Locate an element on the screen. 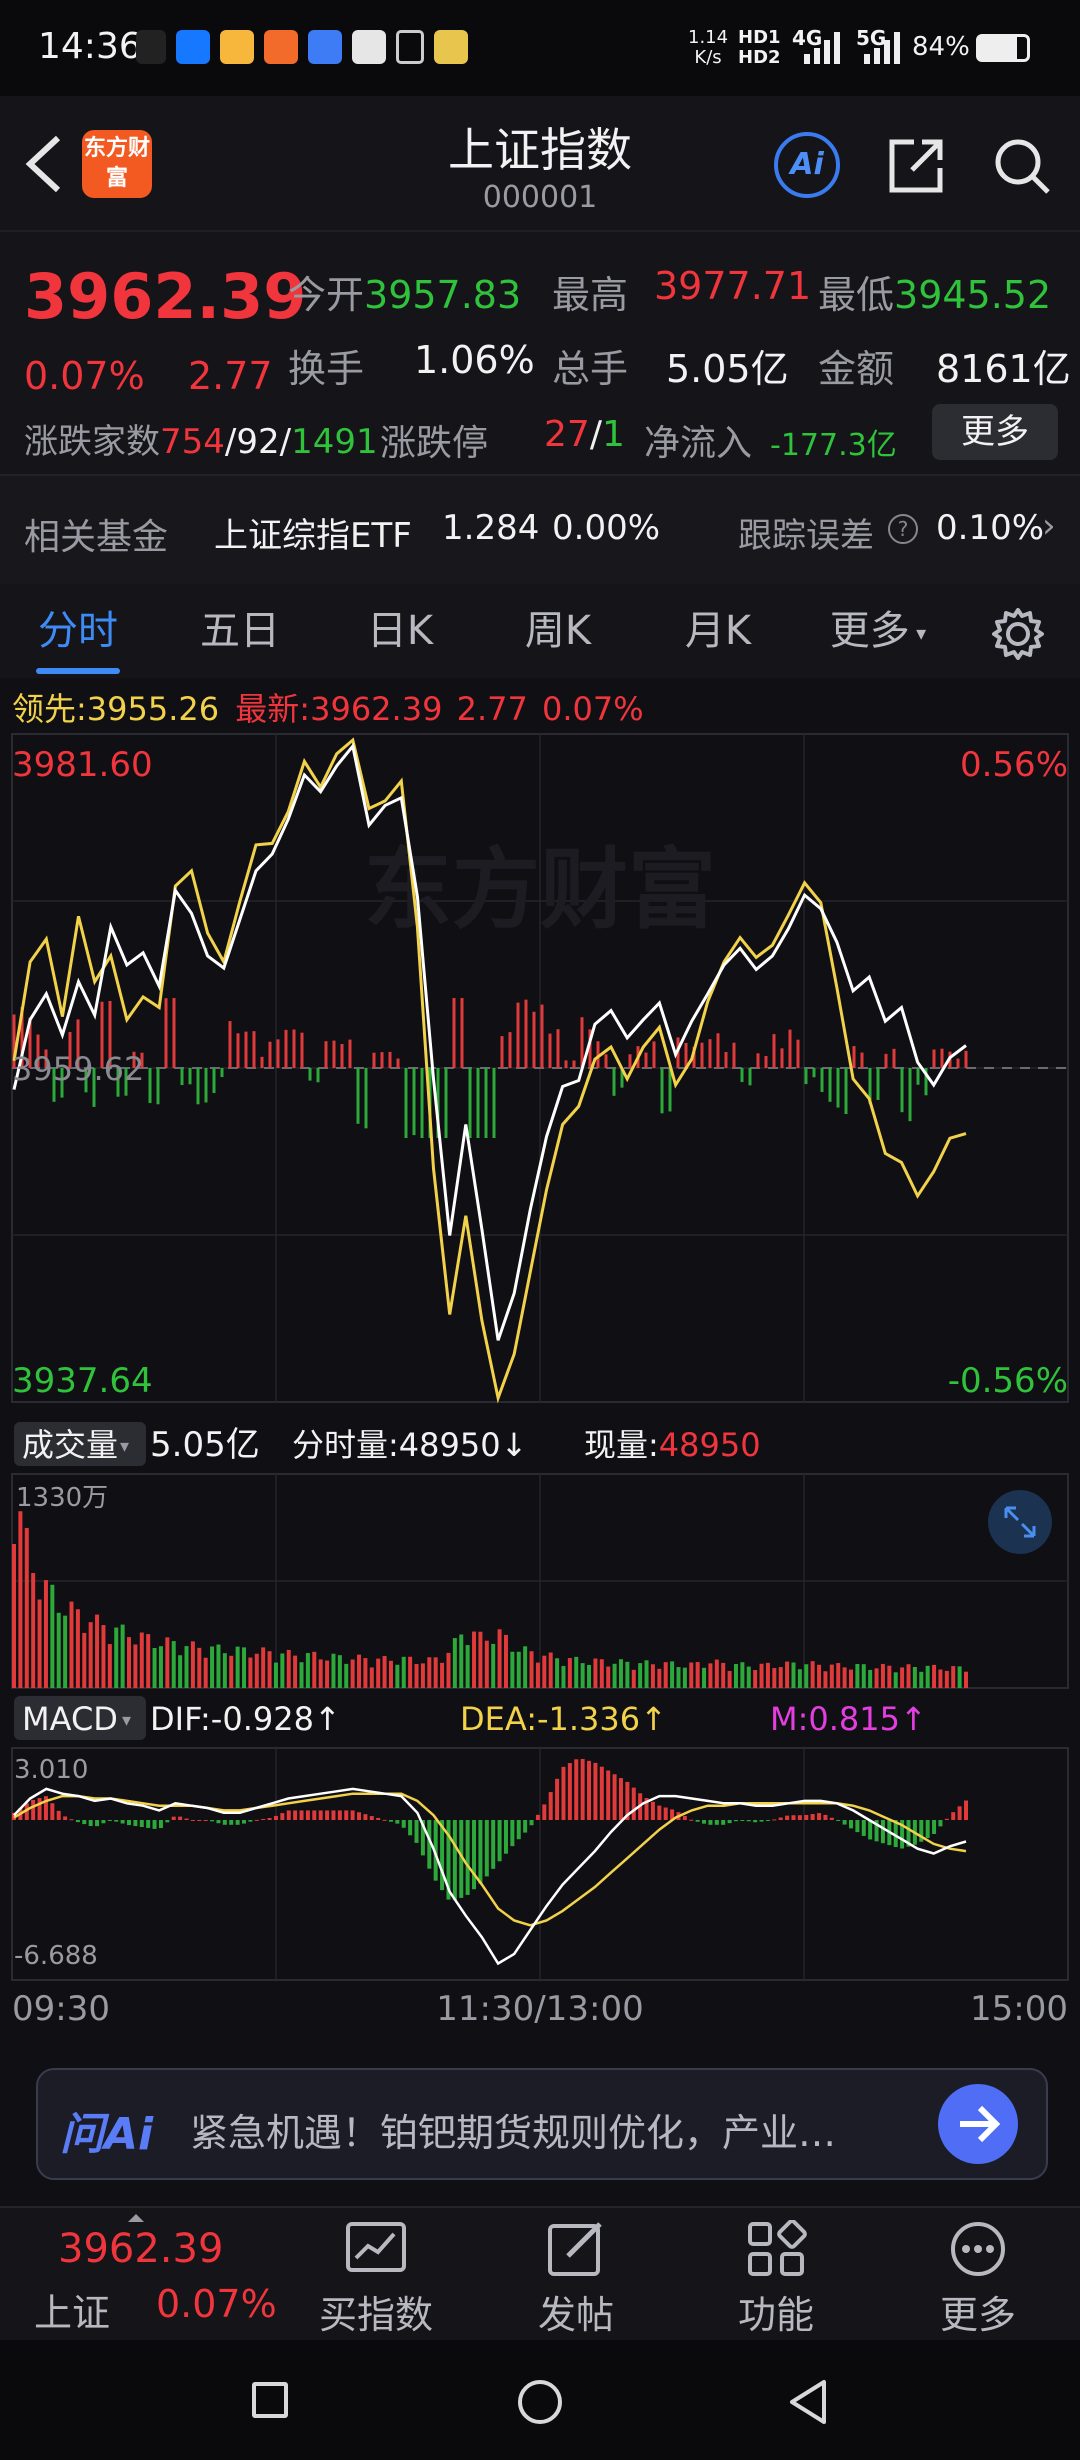  edit-icon is located at coordinates (575, 2249).